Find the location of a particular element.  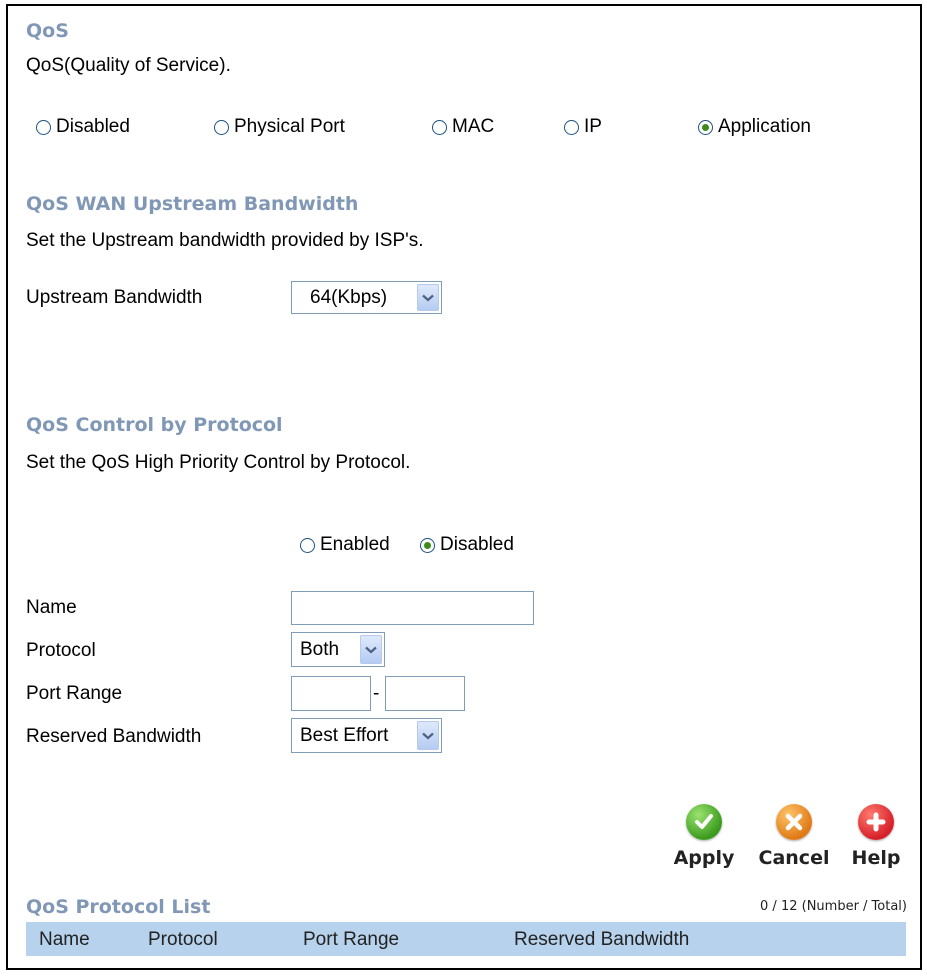

reserved-bandwidth-select: Best Effort is located at coordinates (366, 735).